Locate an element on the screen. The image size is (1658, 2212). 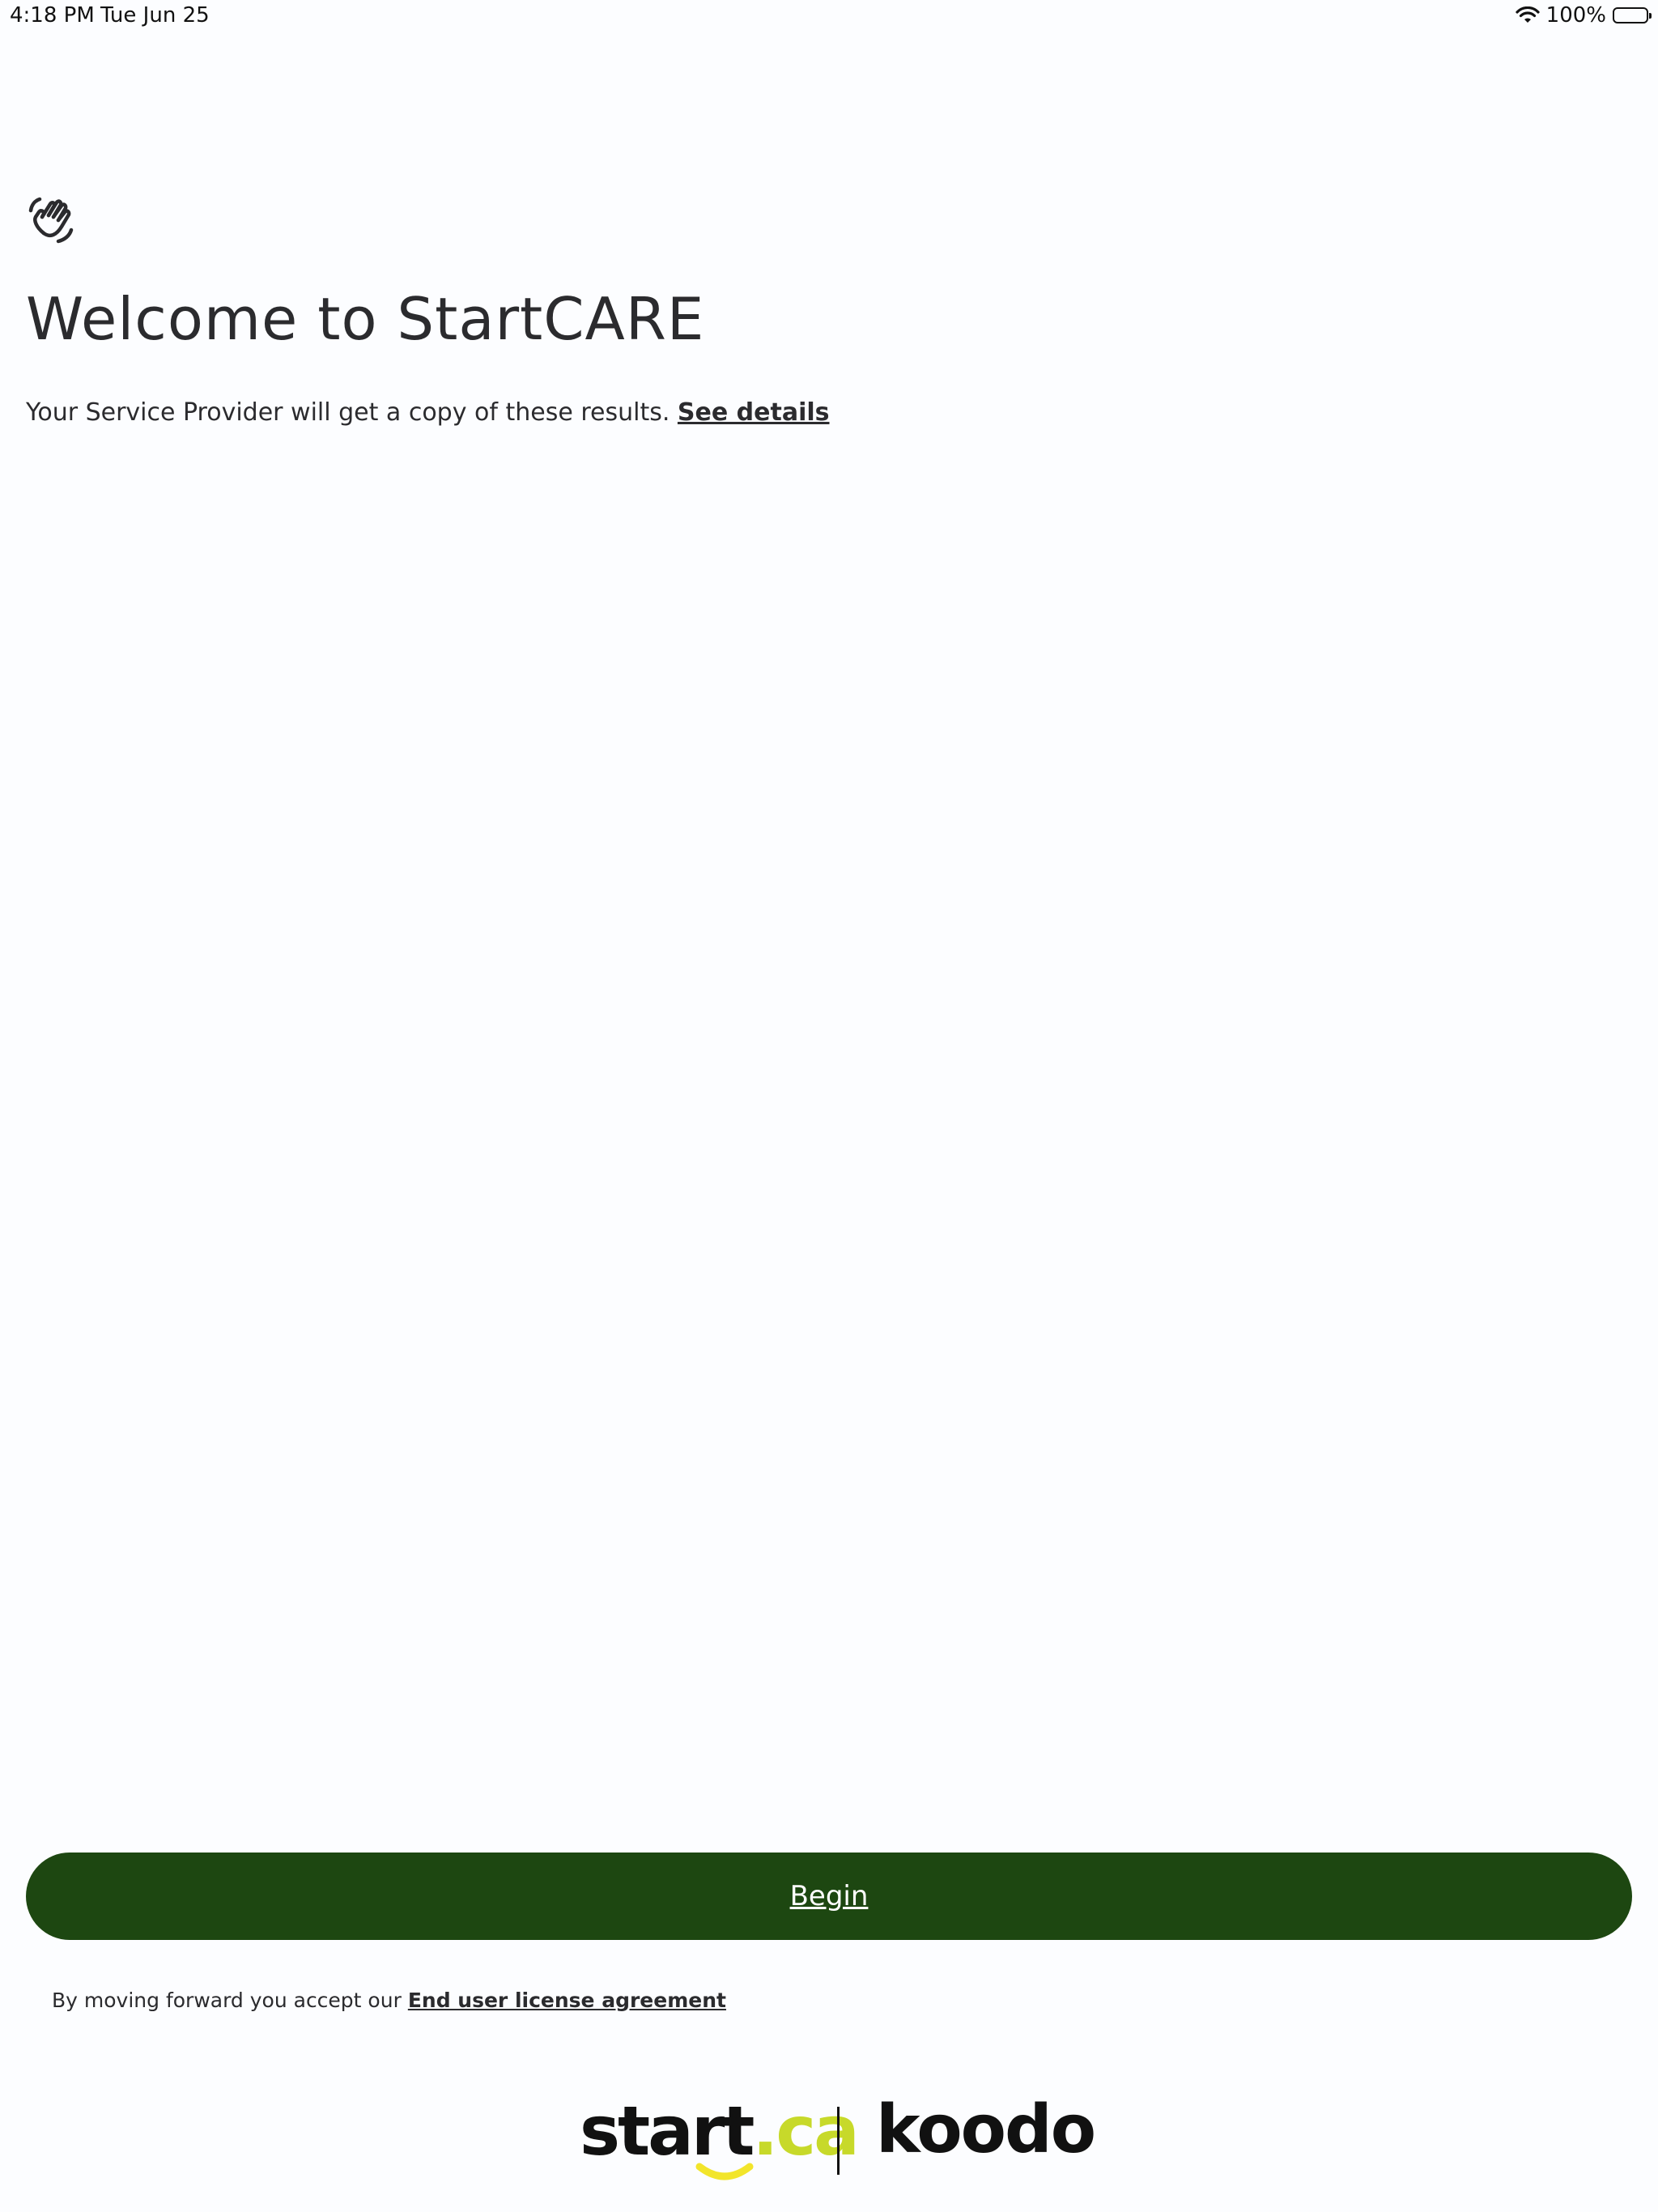
eula-text: By moving forward you accept our is located at coordinates (227, 2000).